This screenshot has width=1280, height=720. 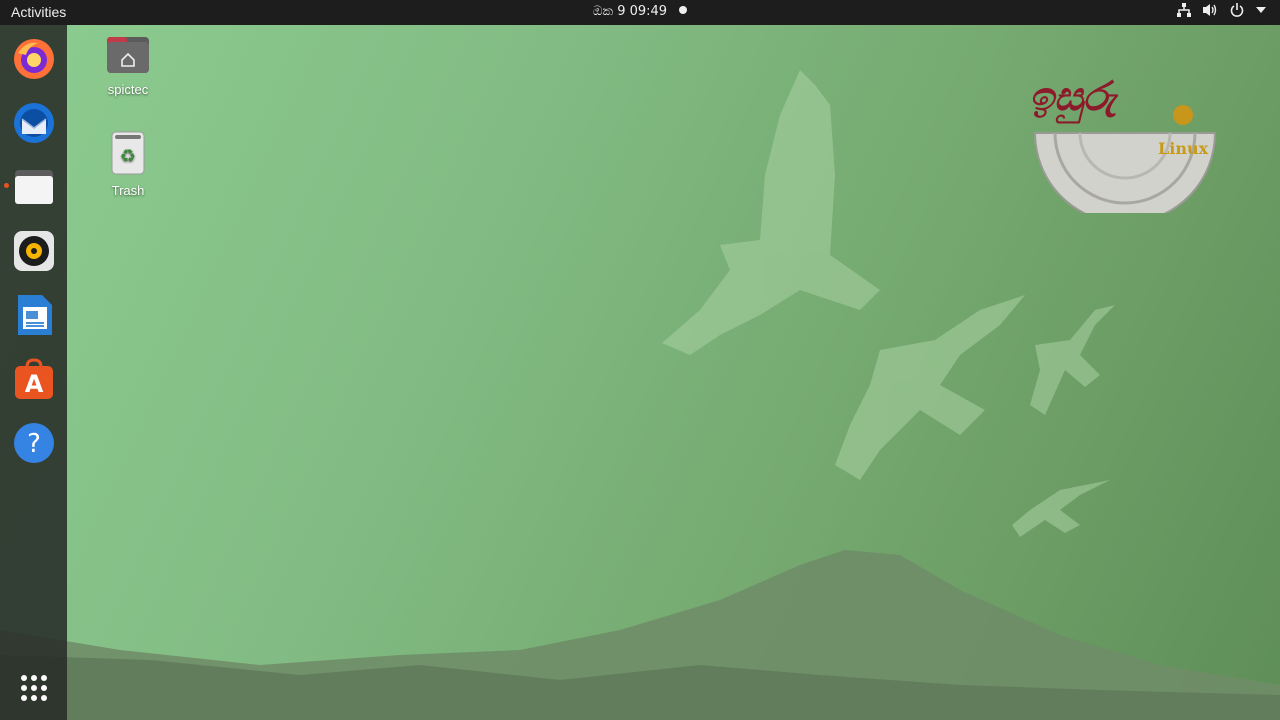 I want to click on dock-item-firefox, so click(x=34, y=59).